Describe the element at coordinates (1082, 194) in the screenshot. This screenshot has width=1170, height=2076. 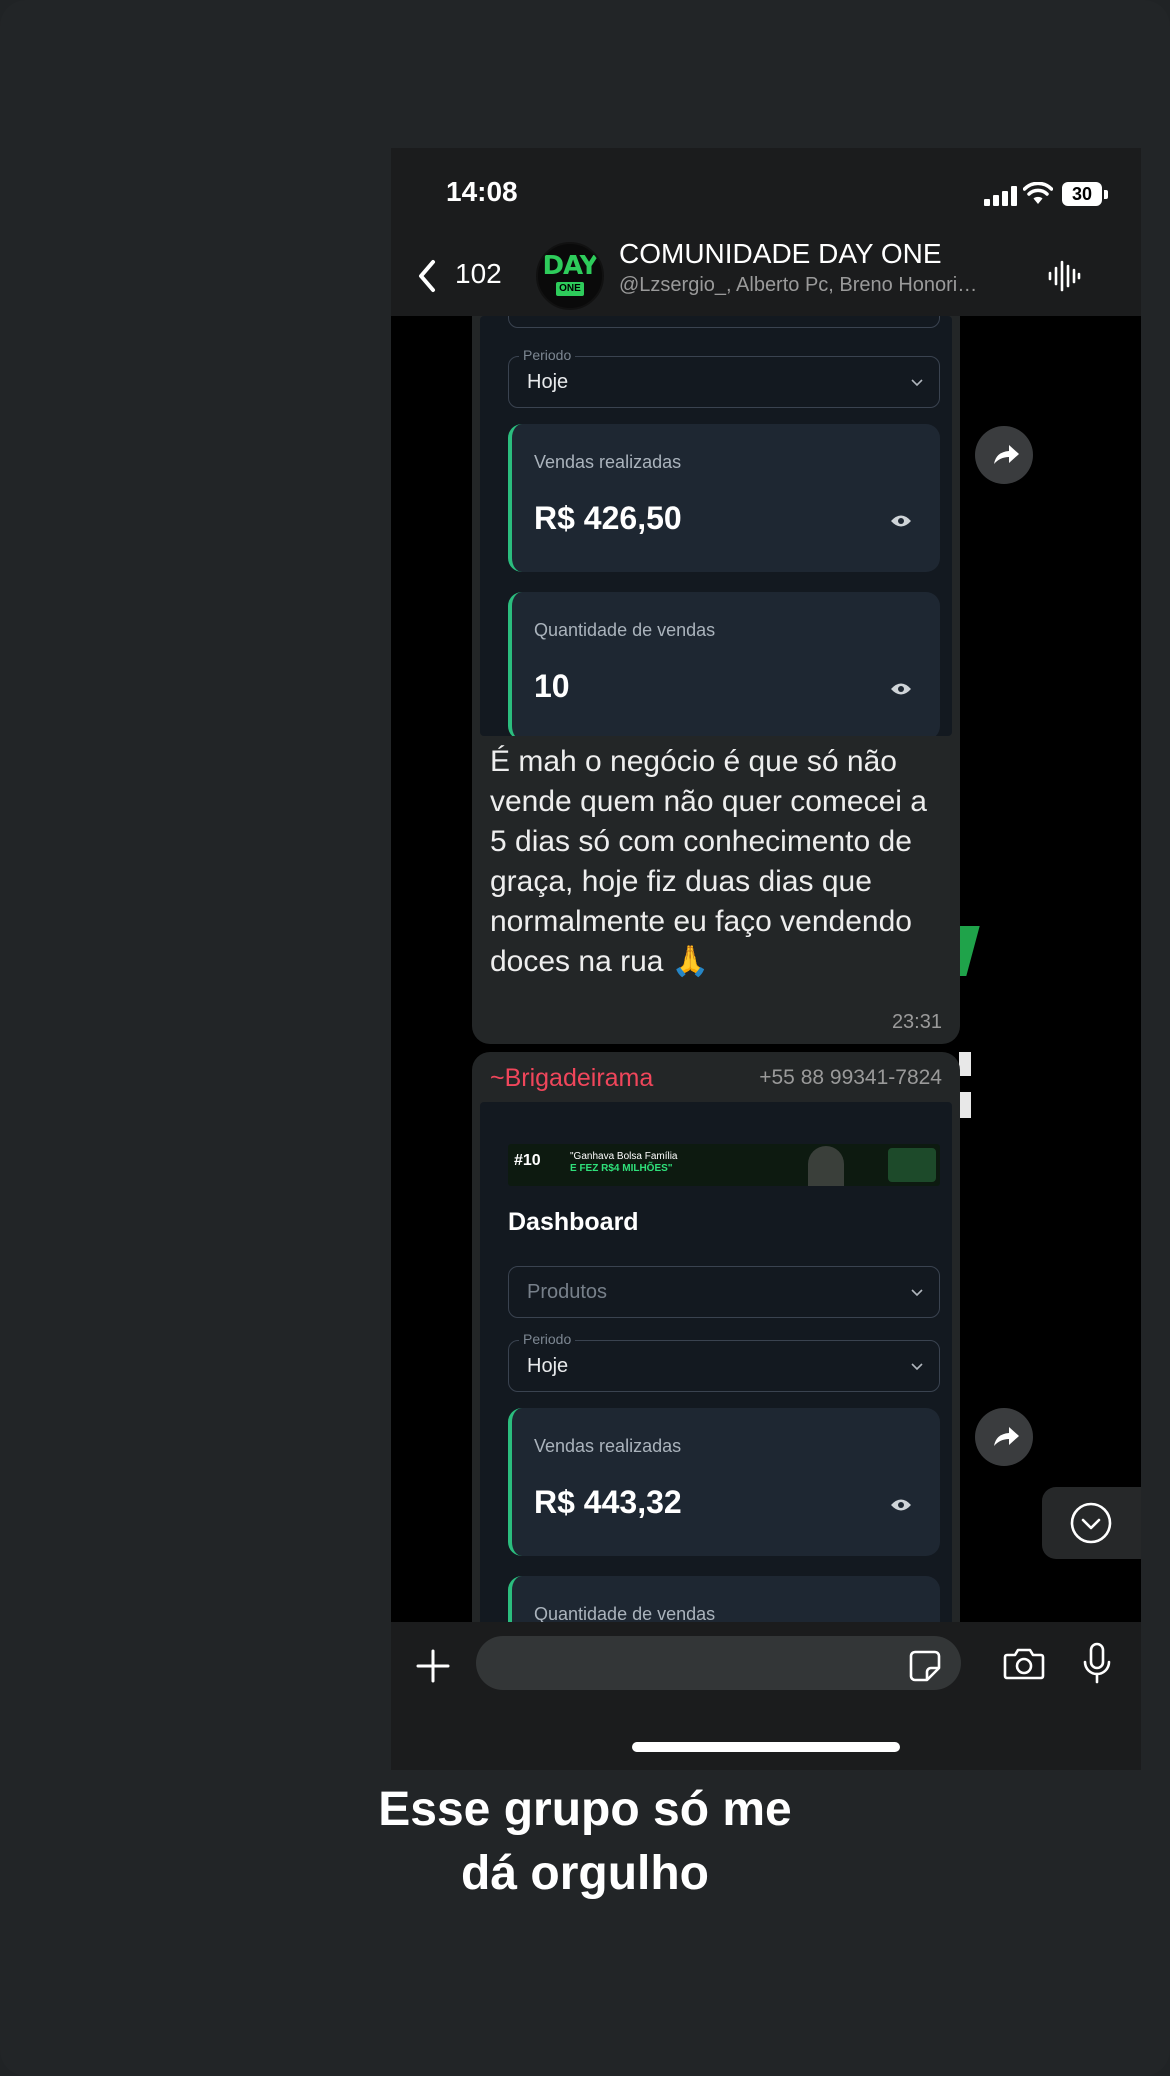
I see `battery-icon: 30` at that location.